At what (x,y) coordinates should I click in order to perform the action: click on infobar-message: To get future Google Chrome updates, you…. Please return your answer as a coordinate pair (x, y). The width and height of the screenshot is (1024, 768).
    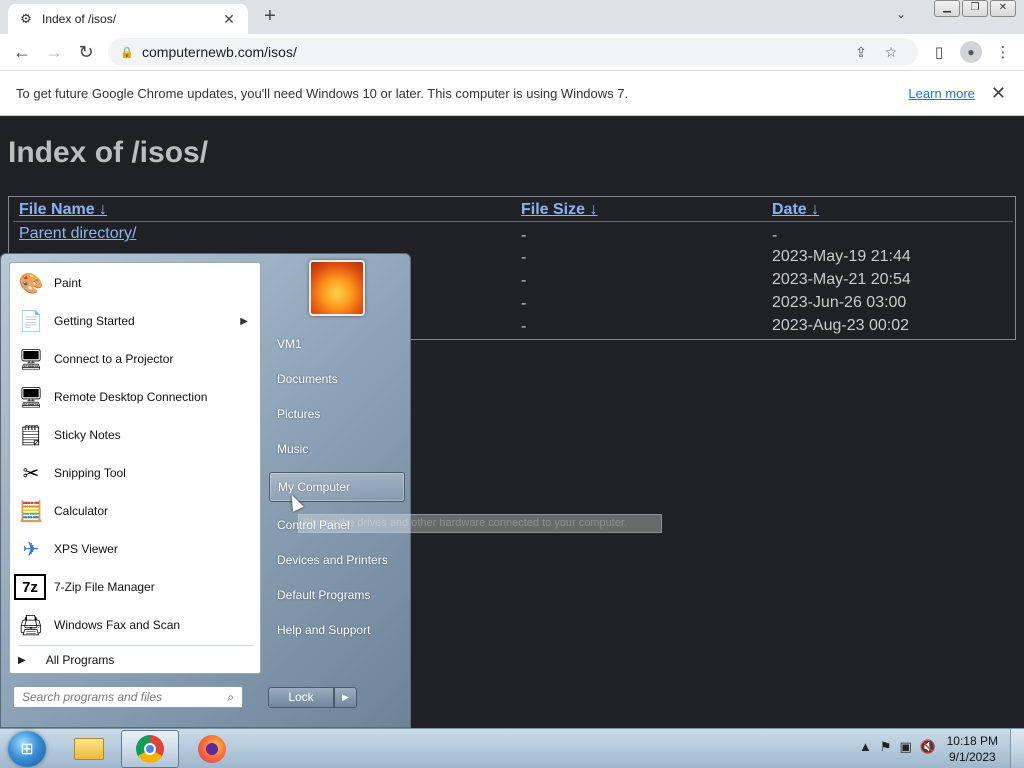
    Looking at the image, I should click on (322, 93).